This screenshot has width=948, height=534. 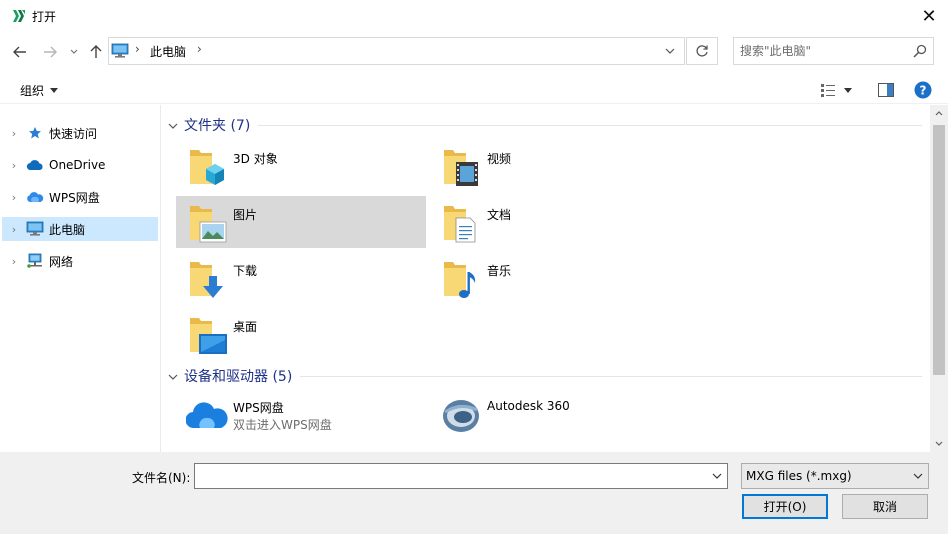 What do you see at coordinates (920, 51) in the screenshot?
I see `search-icon` at bounding box center [920, 51].